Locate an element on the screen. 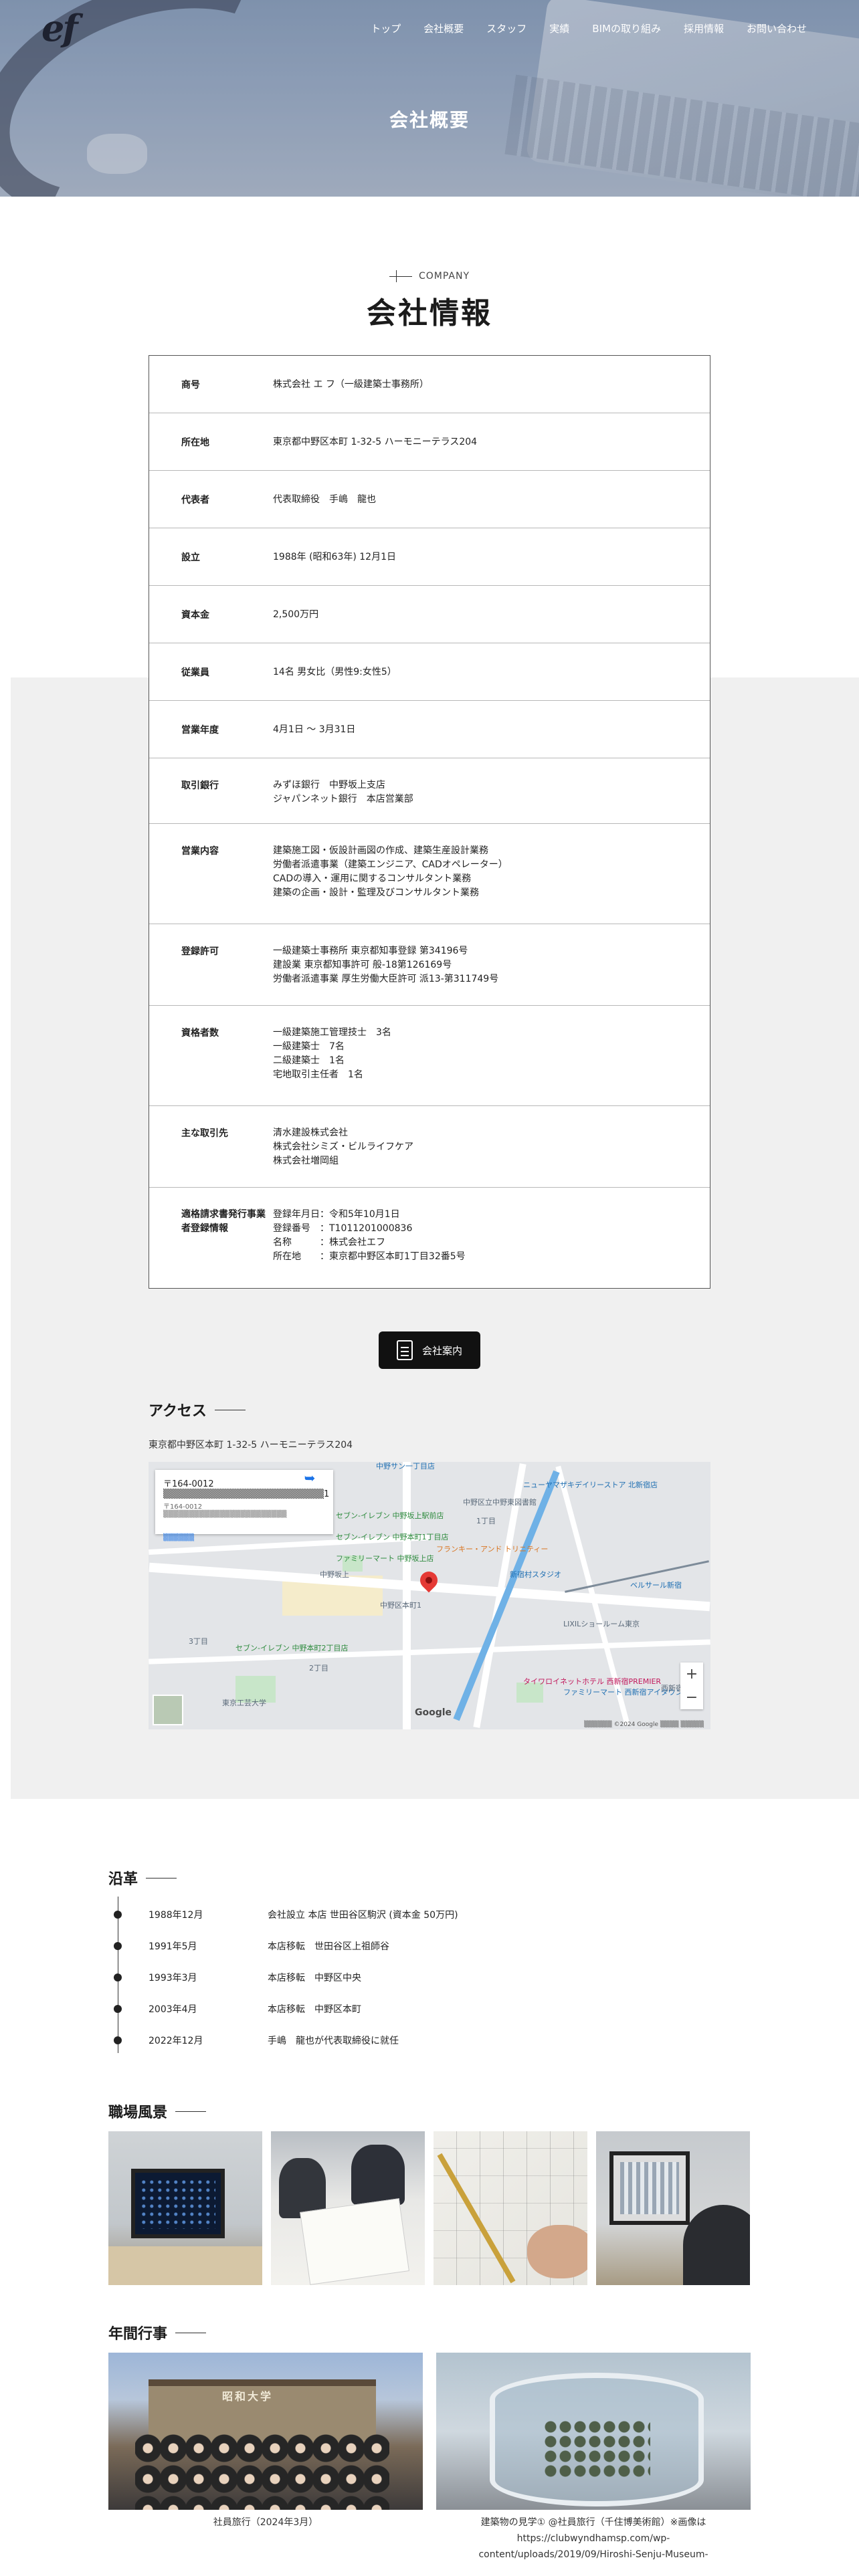 The height and width of the screenshot is (2576, 859). nav-top: トップ is located at coordinates (386, 28).